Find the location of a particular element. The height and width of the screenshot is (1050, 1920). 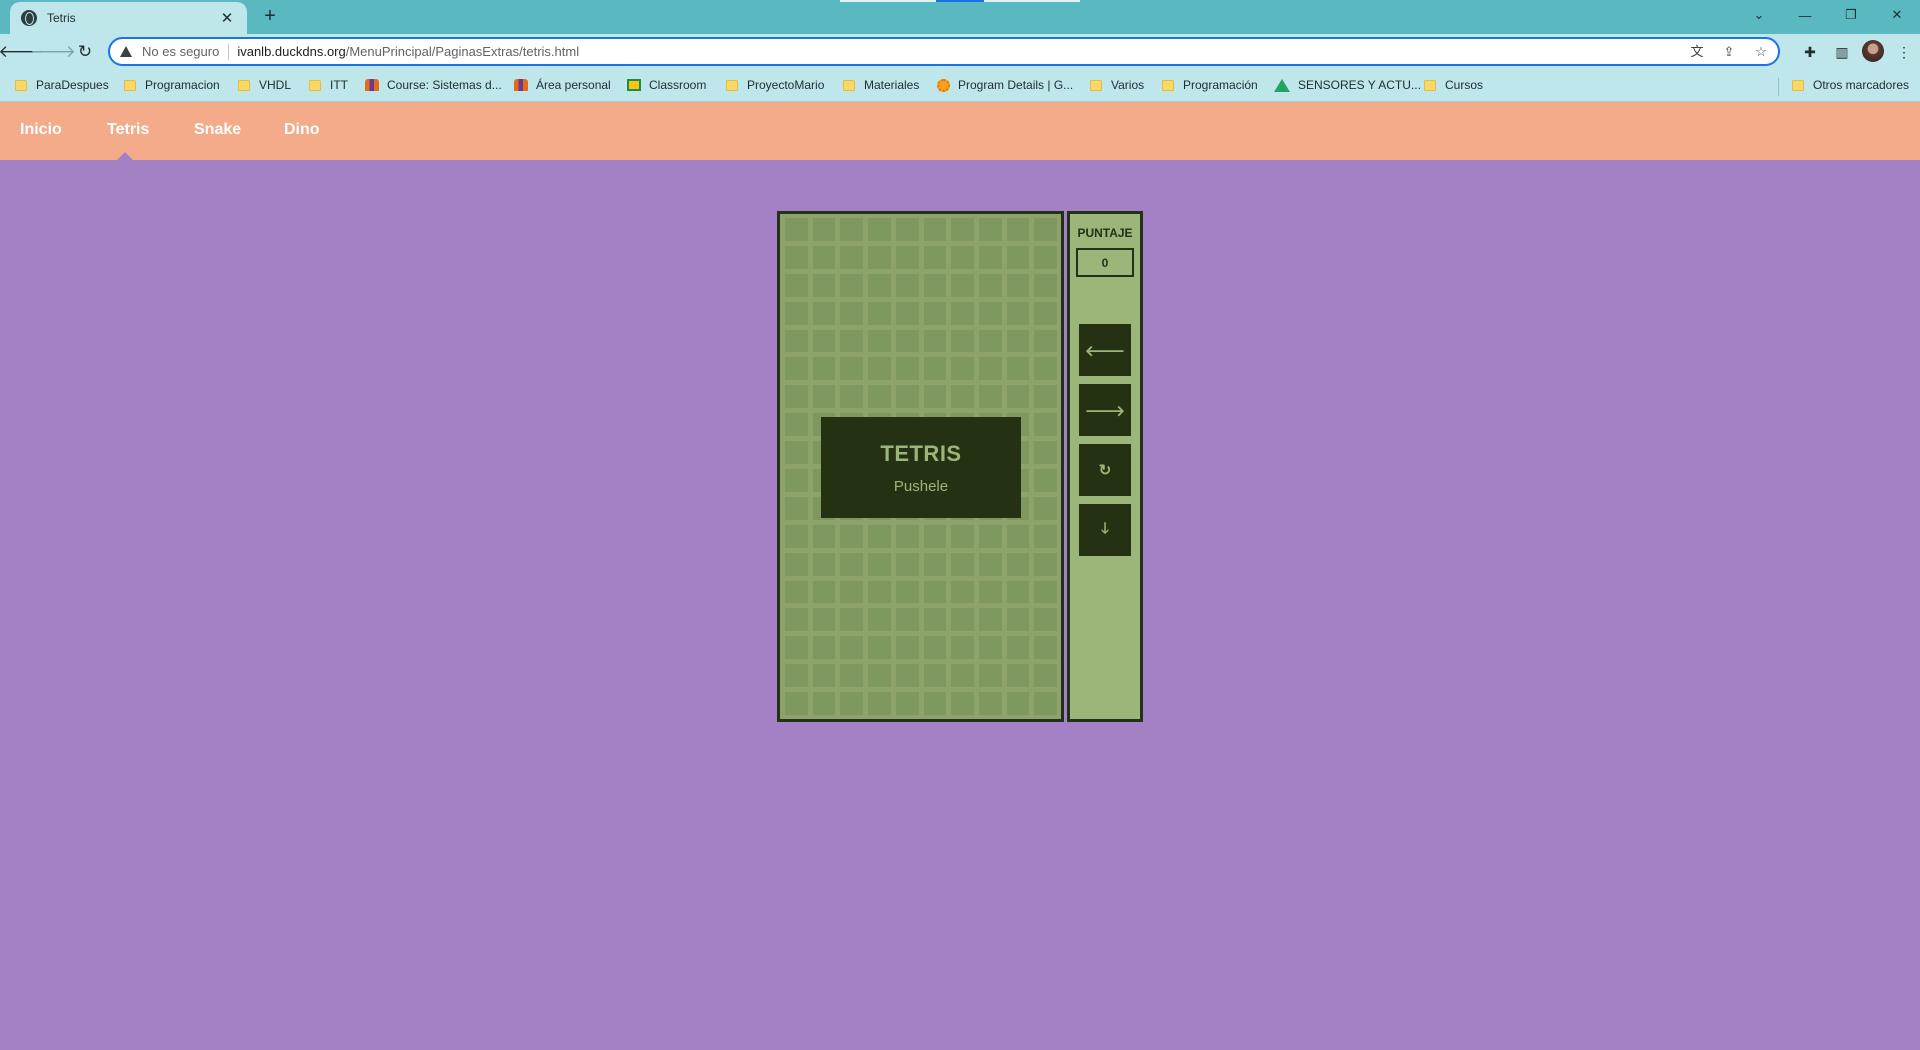

bookmark-item: Classroom is located at coordinates (666, 85).